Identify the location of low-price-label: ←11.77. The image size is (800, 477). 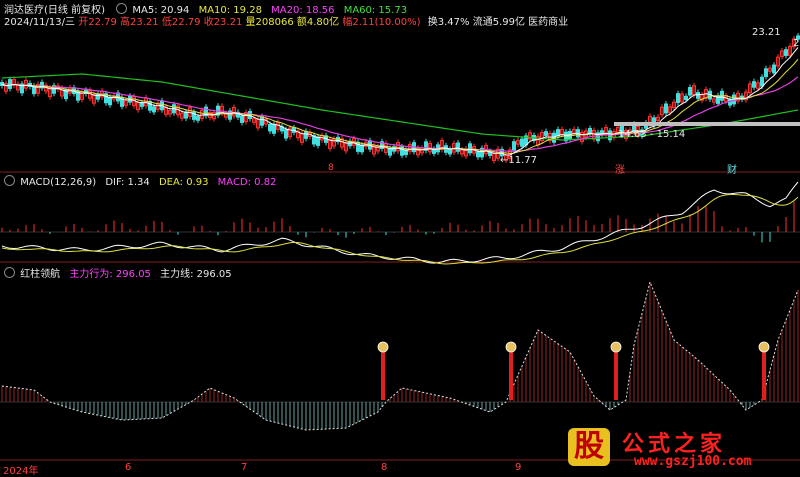
(519, 160).